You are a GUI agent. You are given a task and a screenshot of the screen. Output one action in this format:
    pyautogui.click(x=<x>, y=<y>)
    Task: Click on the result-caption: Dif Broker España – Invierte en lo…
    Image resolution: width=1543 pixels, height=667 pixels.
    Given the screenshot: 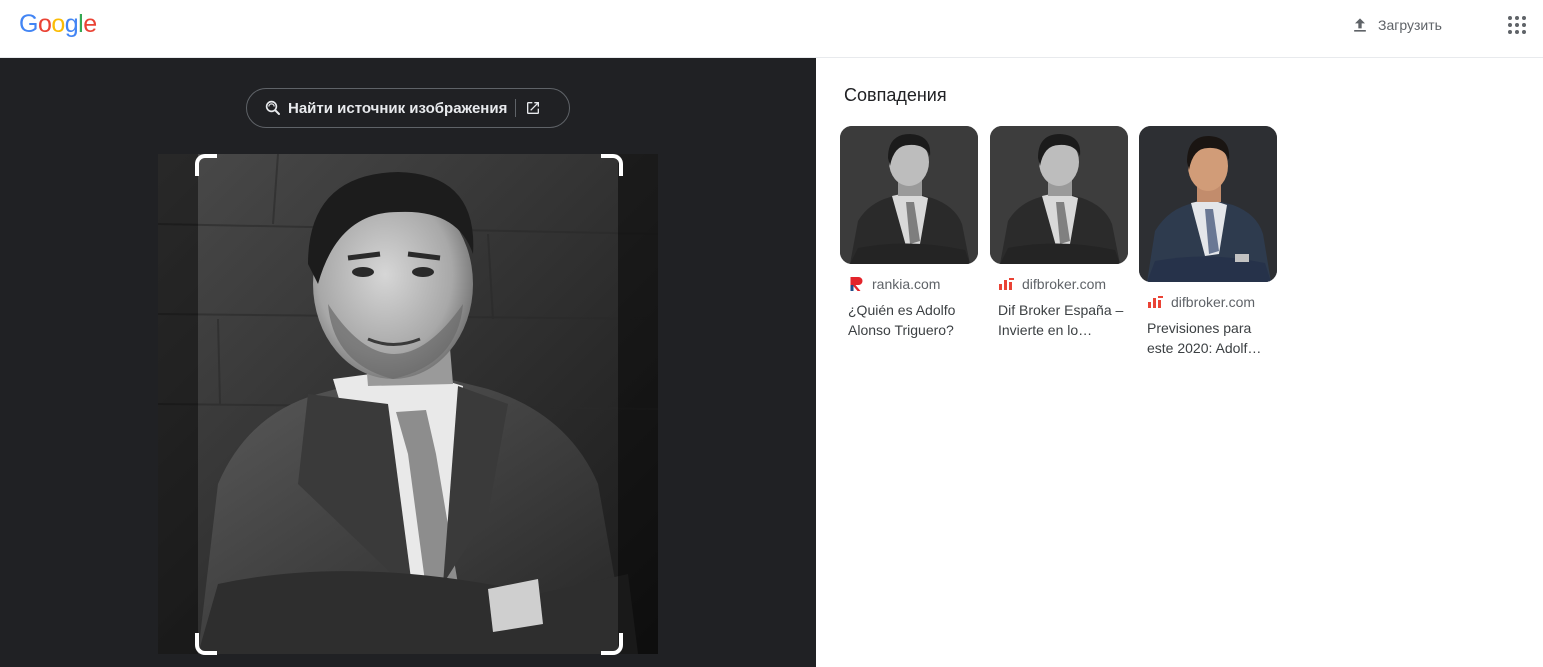 What is the action you would take?
    pyautogui.click(x=1059, y=320)
    